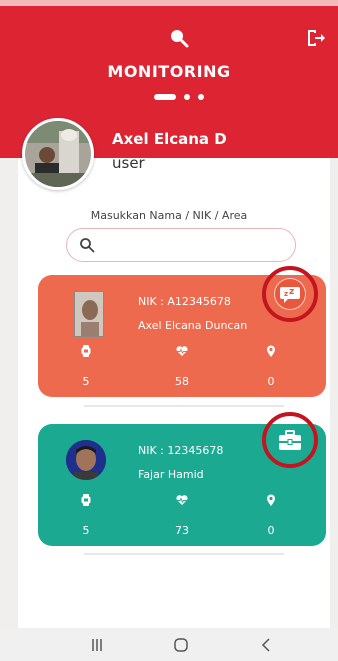 The image size is (338, 661). I want to click on user-name: Axel Elcana D, so click(169, 139).